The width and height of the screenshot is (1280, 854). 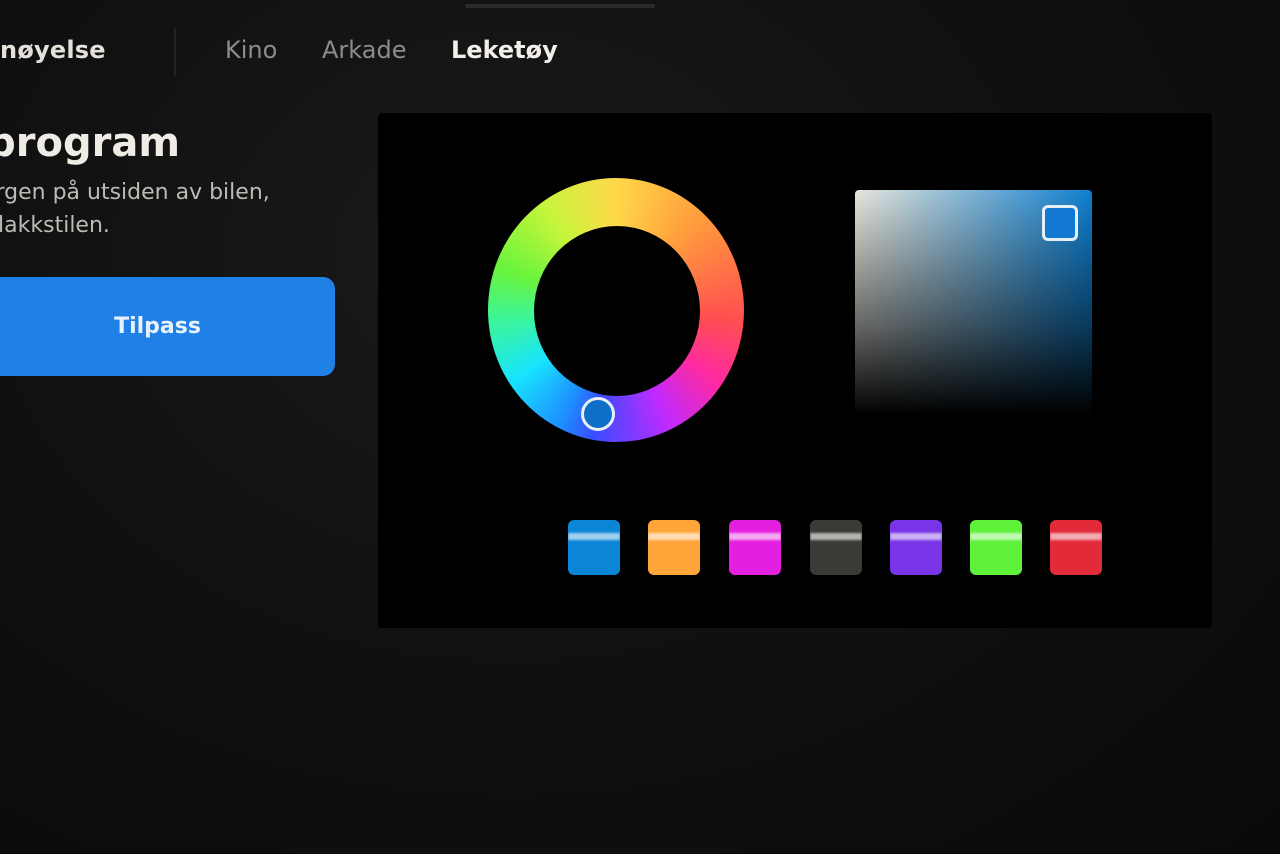 What do you see at coordinates (364, 50) in the screenshot?
I see `tab-arkade: Arkade` at bounding box center [364, 50].